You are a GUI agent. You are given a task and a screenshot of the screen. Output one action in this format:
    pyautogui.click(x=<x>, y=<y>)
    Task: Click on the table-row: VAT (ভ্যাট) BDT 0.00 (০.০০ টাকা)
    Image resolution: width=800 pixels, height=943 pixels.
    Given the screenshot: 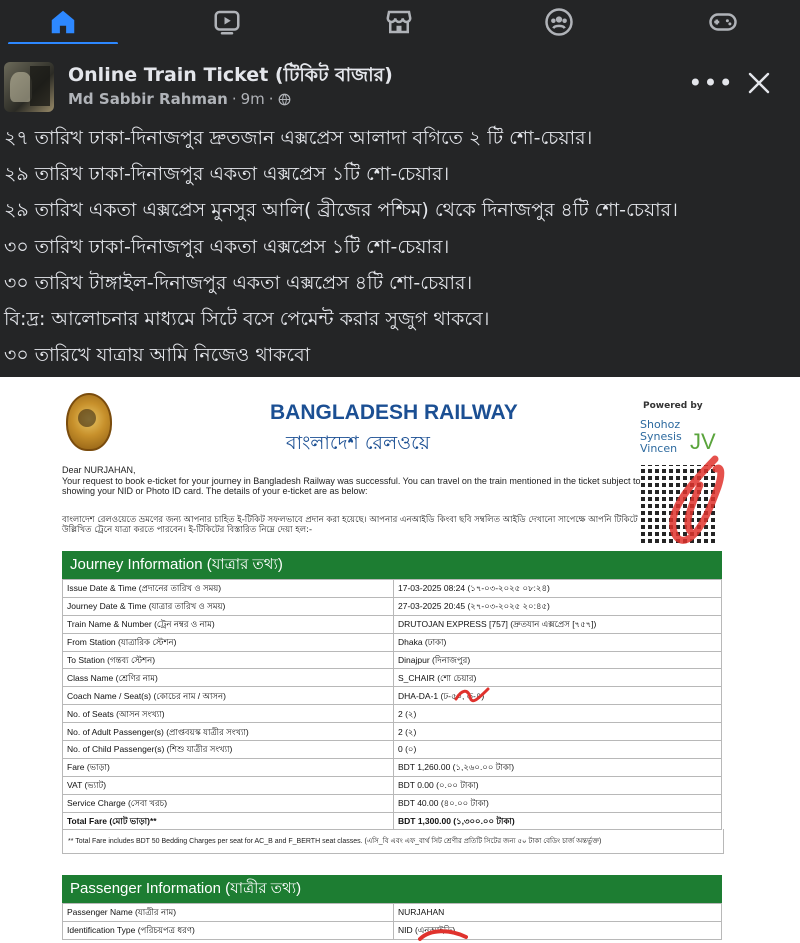 What is the action you would take?
    pyautogui.click(x=392, y=785)
    